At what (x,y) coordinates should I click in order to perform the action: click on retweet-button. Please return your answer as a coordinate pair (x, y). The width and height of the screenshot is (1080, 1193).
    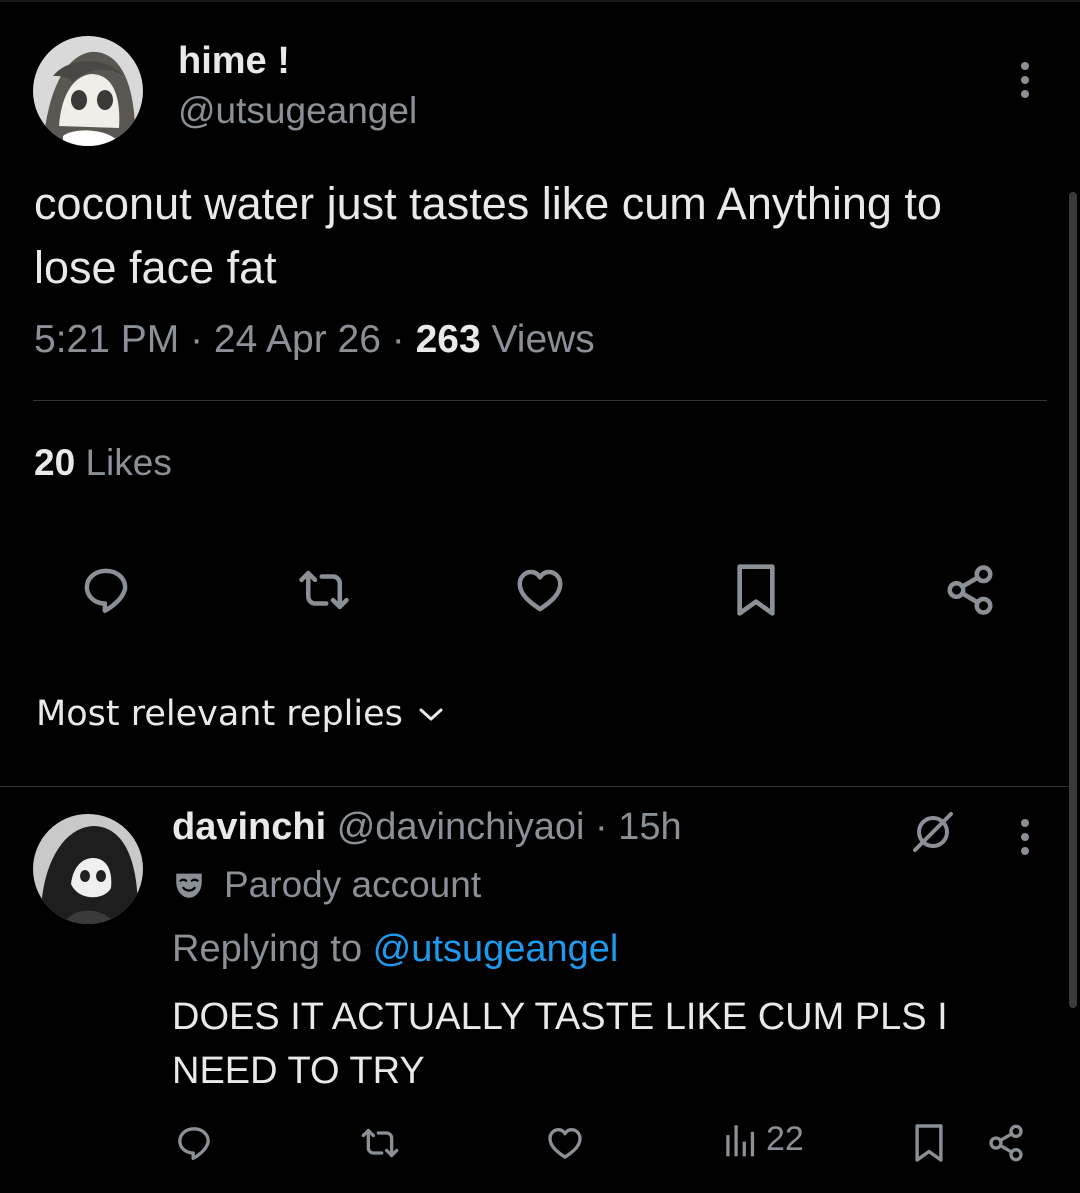
    Looking at the image, I should click on (324, 590).